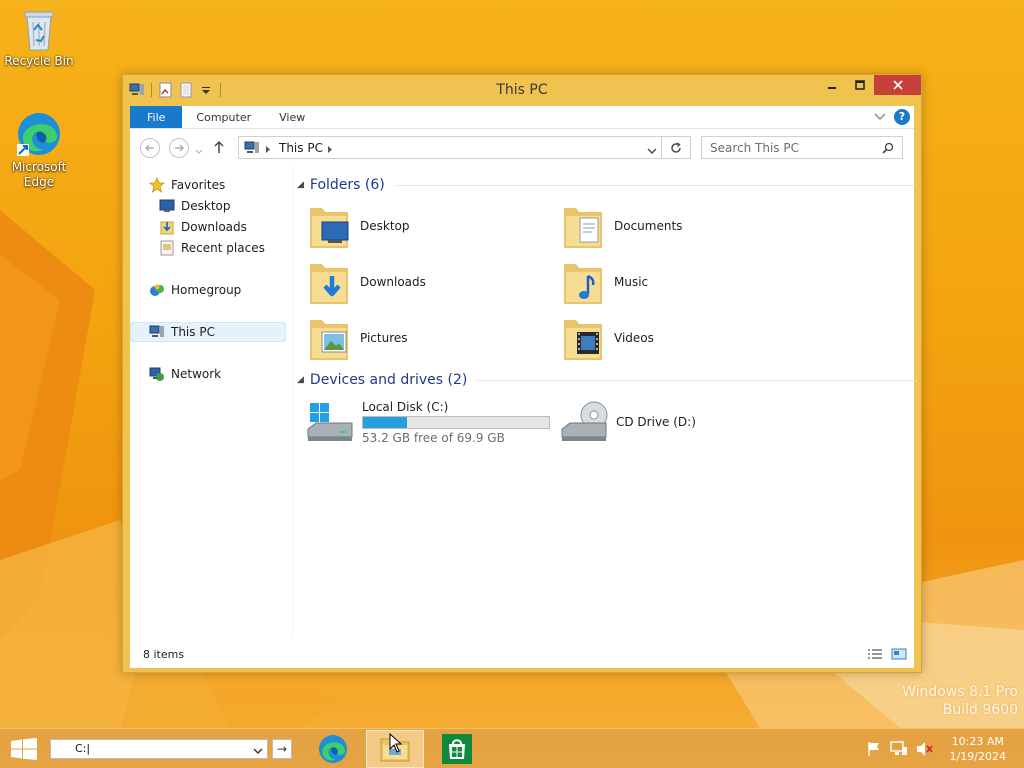  Describe the element at coordinates (282, 749) in the screenshot. I see `address-toolbar-go-button: →` at that location.